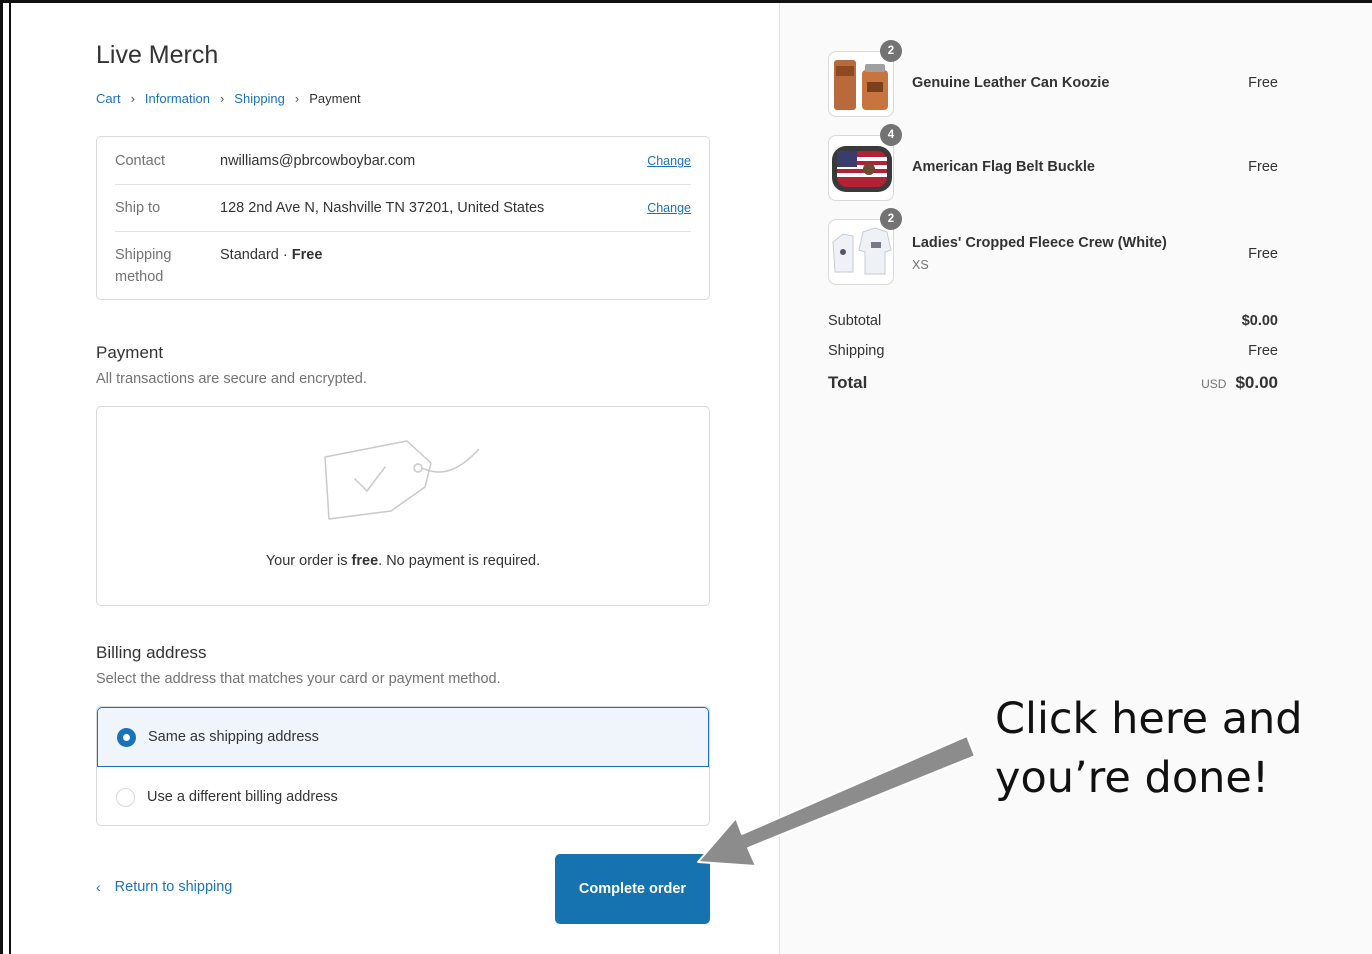 This screenshot has height=954, width=1372. Describe the element at coordinates (228, 98) in the screenshot. I see `breadcrumb: Cart › Information › Shipping › Payment` at that location.